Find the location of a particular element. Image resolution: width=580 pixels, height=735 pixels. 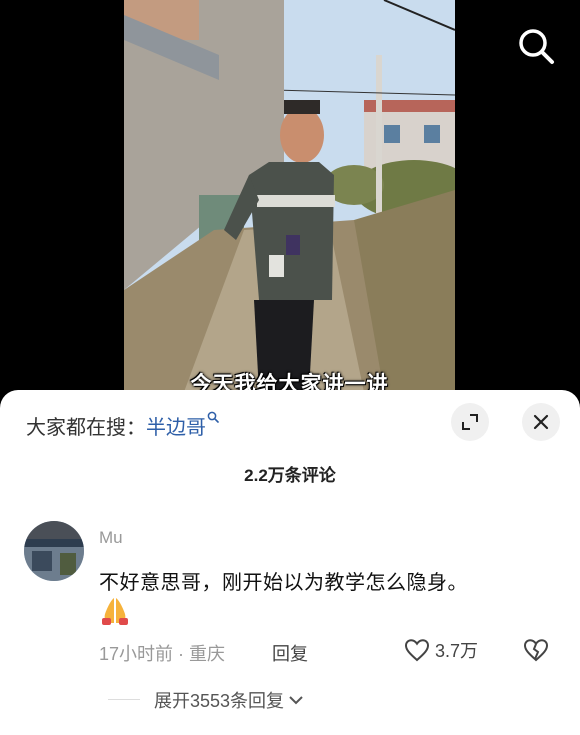

like-count: 3.7万 is located at coordinates (457, 651).